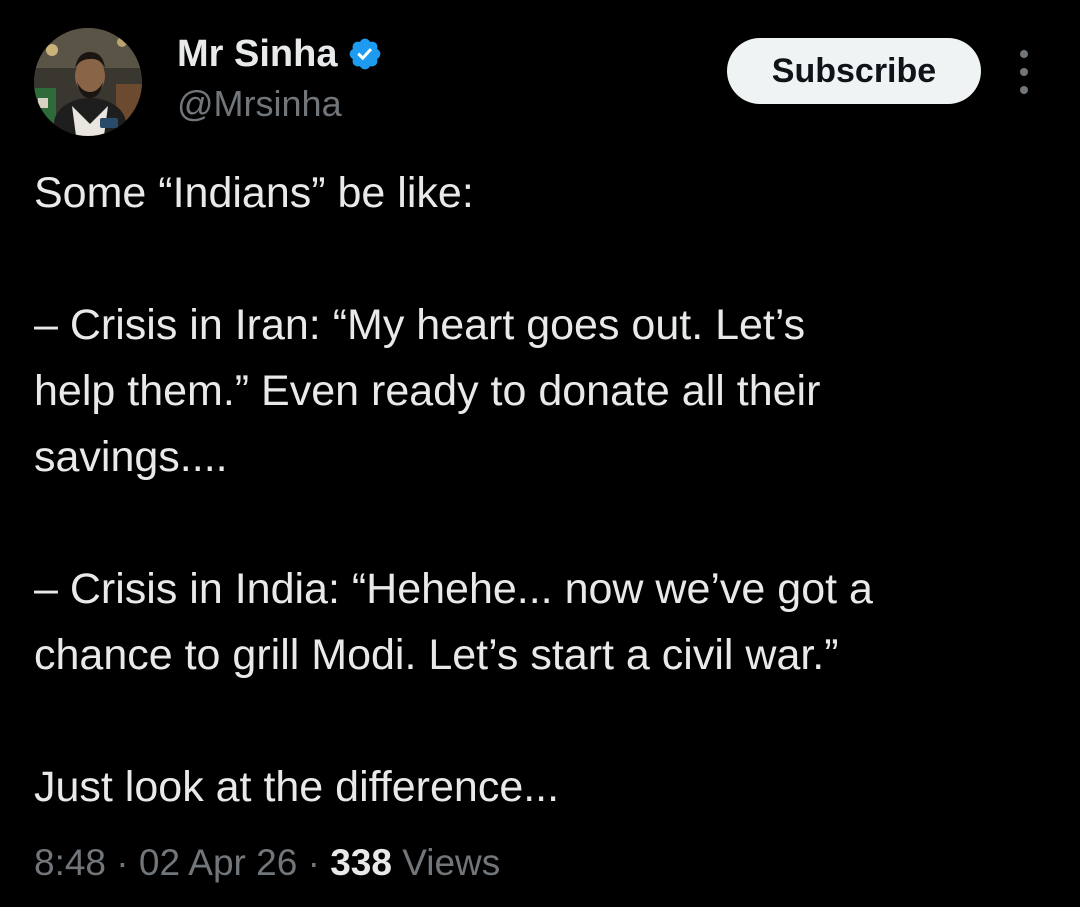 The image size is (1080, 907). Describe the element at coordinates (259, 104) in the screenshot. I see `author-handle: @Mrsinha` at that location.